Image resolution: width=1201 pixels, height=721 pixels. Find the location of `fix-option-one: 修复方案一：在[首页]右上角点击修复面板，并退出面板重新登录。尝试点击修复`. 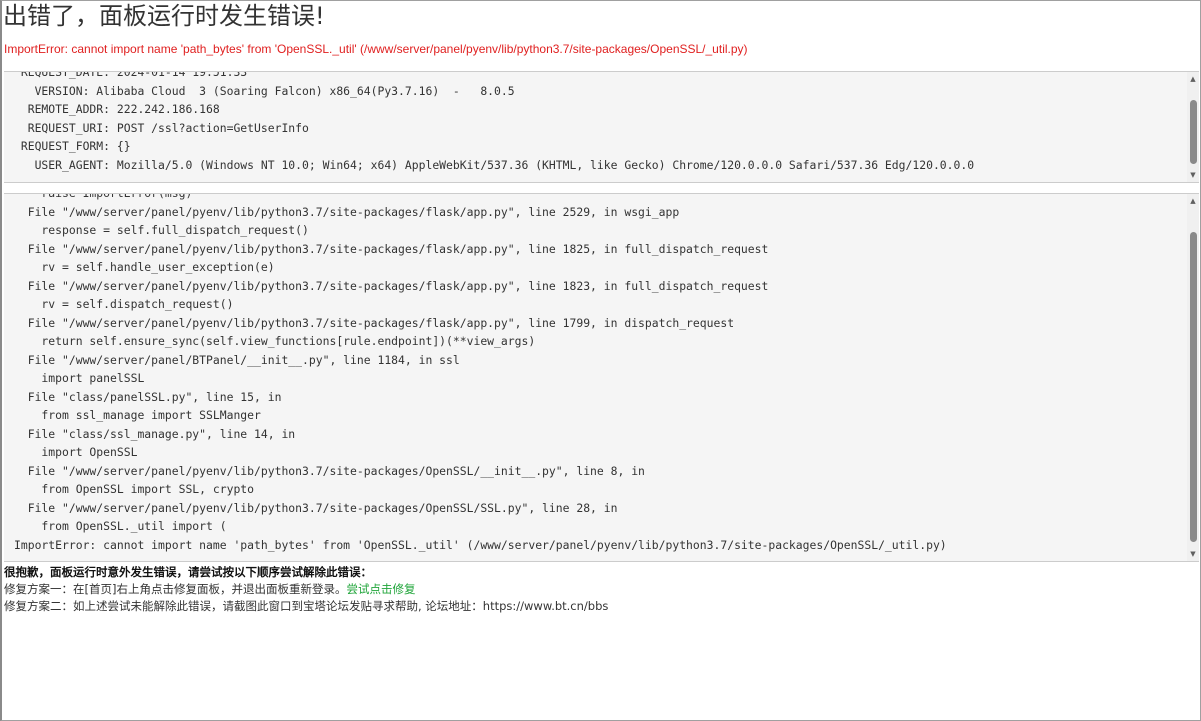

fix-option-one: 修复方案一：在[首页]右上角点击修复面板，并退出面板重新登录。尝试点击修复 is located at coordinates (306, 589).